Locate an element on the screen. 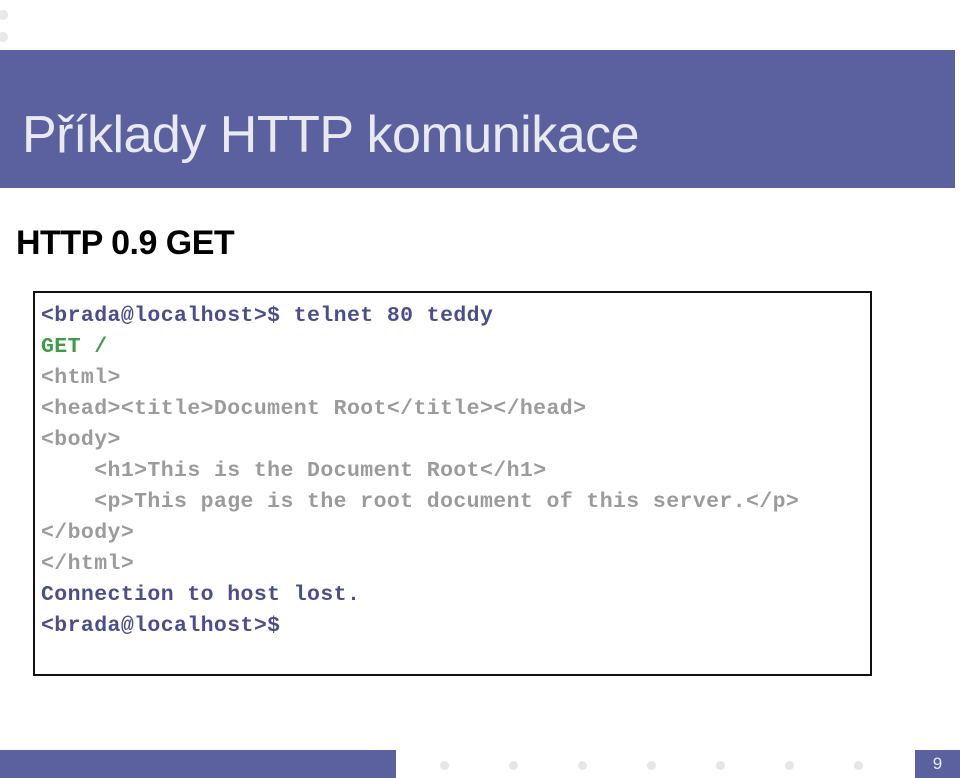 Image resolution: width=960 pixels, height=778 pixels. terminal-line: <html> is located at coordinates (81, 378).